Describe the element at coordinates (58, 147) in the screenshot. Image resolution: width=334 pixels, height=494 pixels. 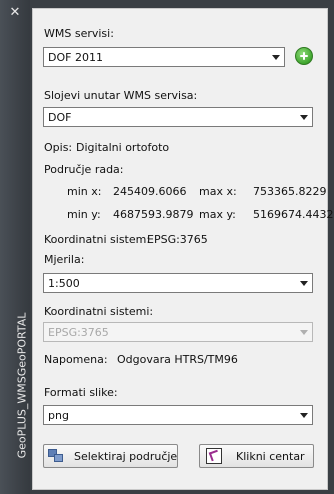
I see `description-label: Opis:` at that location.